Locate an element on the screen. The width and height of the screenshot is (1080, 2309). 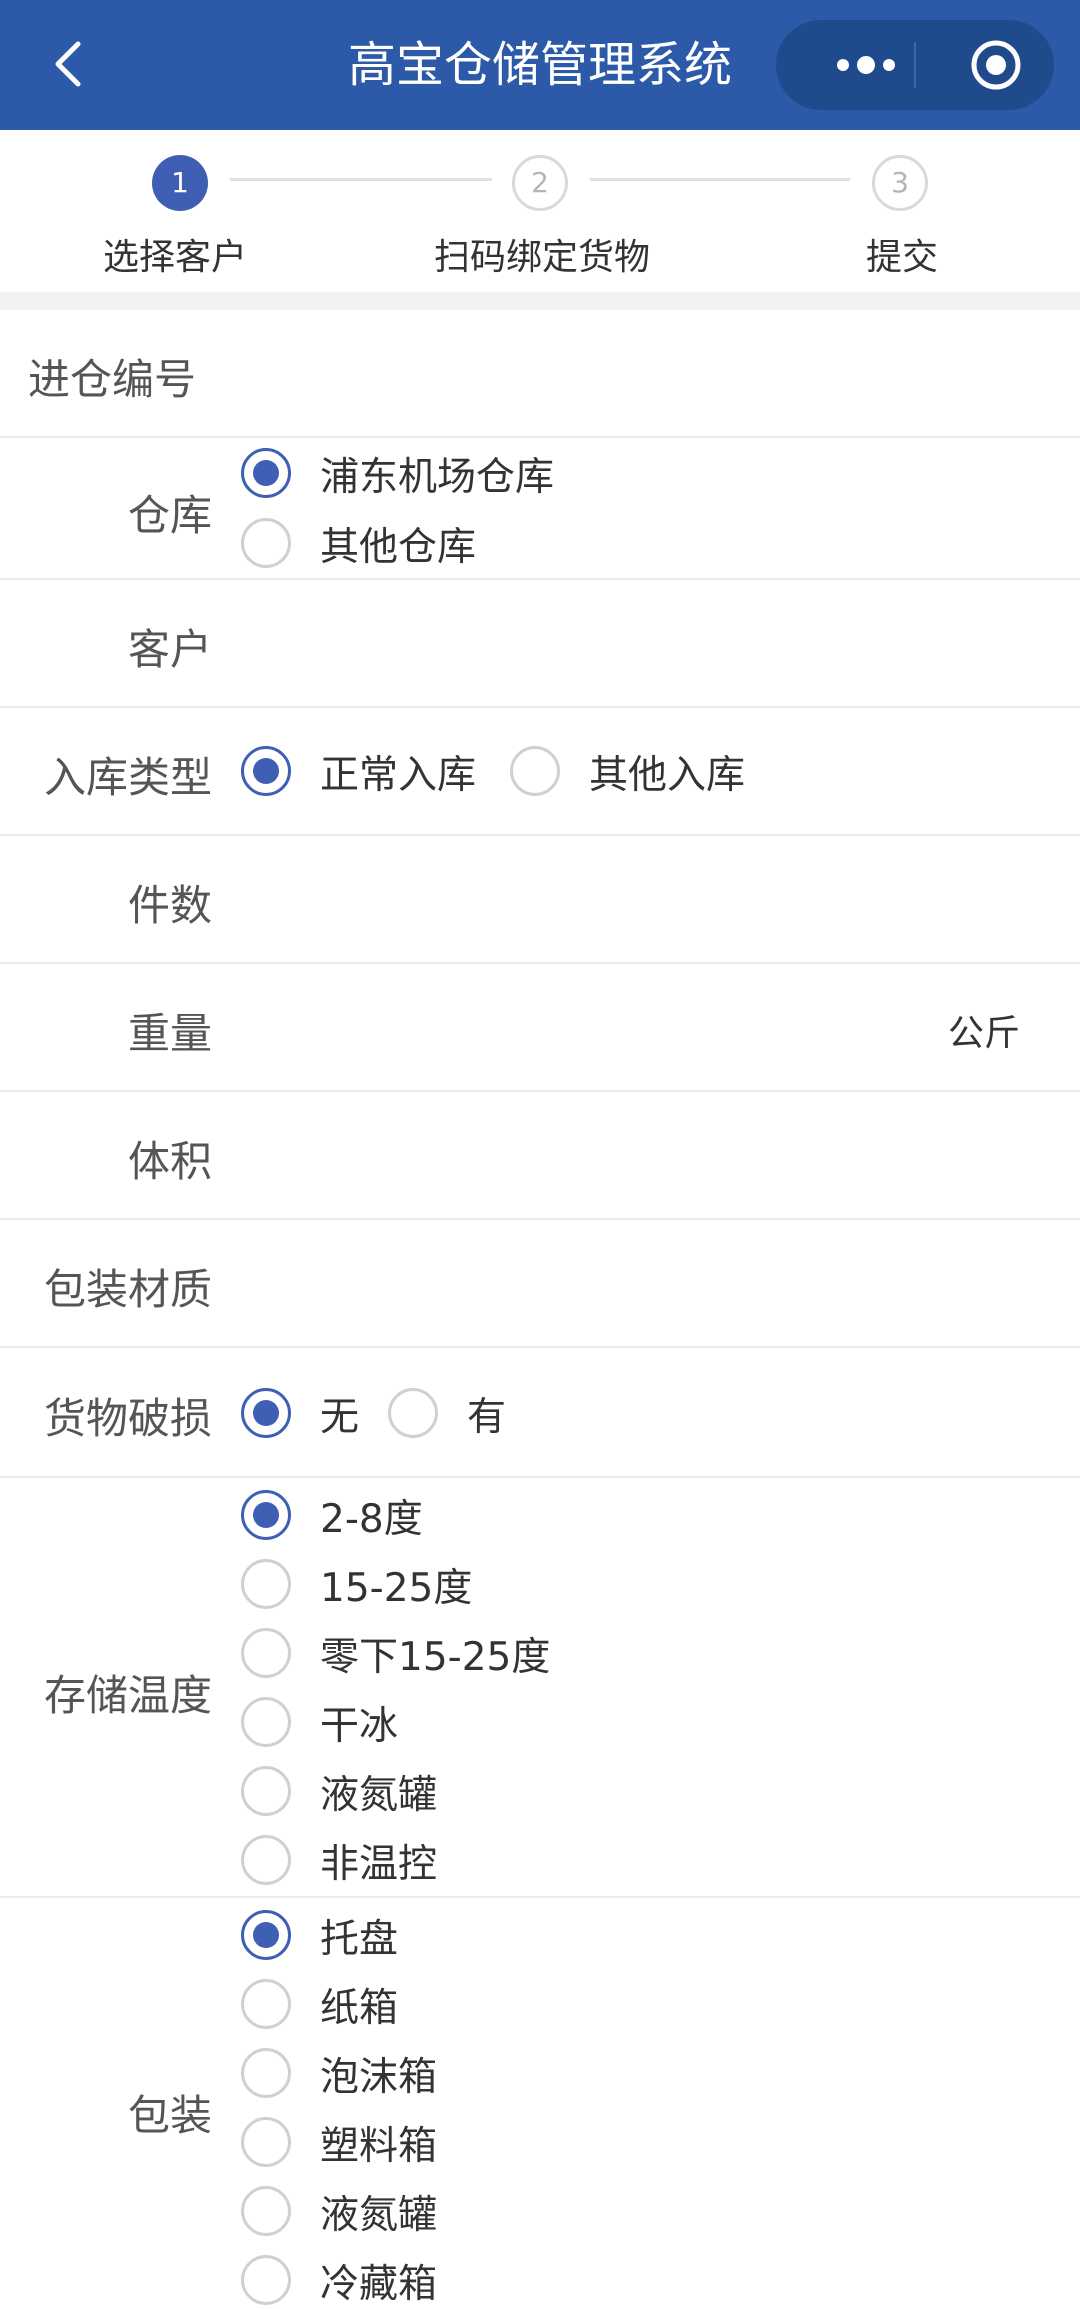
storage-temp-label: 存储温度 is located at coordinates (127, 1695).